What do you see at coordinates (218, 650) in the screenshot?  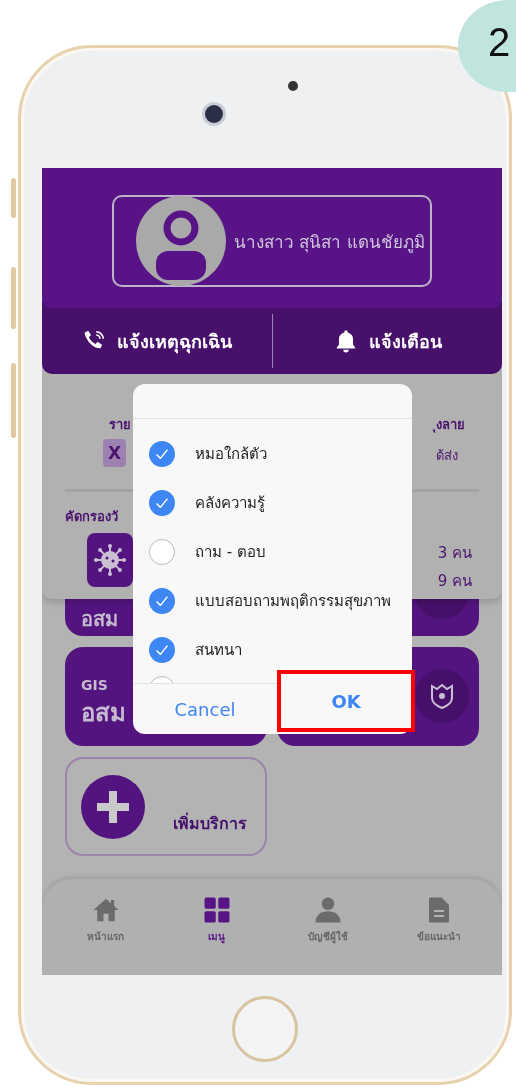 I see `option-label: สนทนา` at bounding box center [218, 650].